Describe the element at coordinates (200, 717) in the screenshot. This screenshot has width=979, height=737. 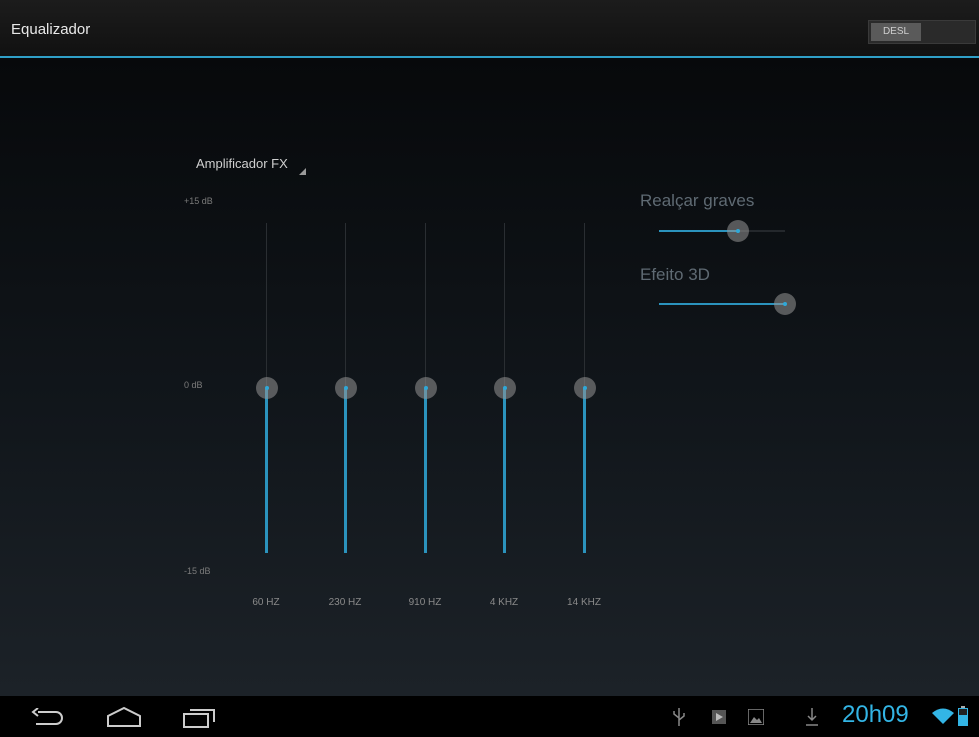
I see `recent-apps-icon` at that location.